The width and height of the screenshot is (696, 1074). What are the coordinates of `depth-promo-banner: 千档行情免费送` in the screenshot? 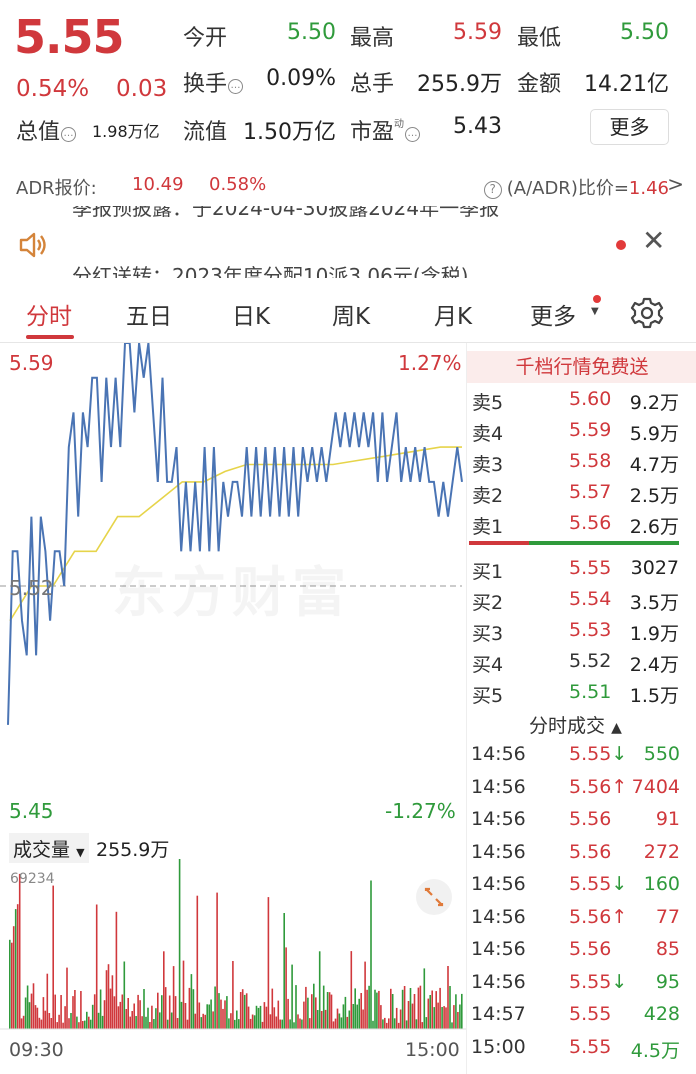 It's located at (581, 367).